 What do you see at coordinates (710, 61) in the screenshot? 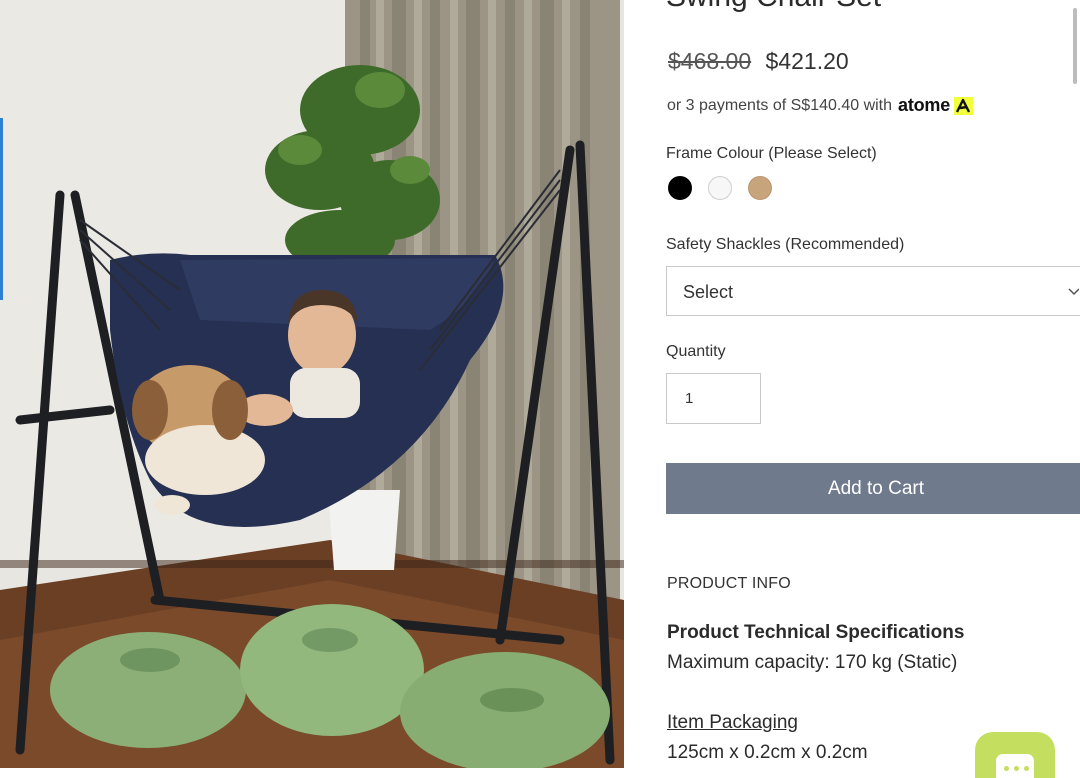
I see `original-price: $468.00` at bounding box center [710, 61].